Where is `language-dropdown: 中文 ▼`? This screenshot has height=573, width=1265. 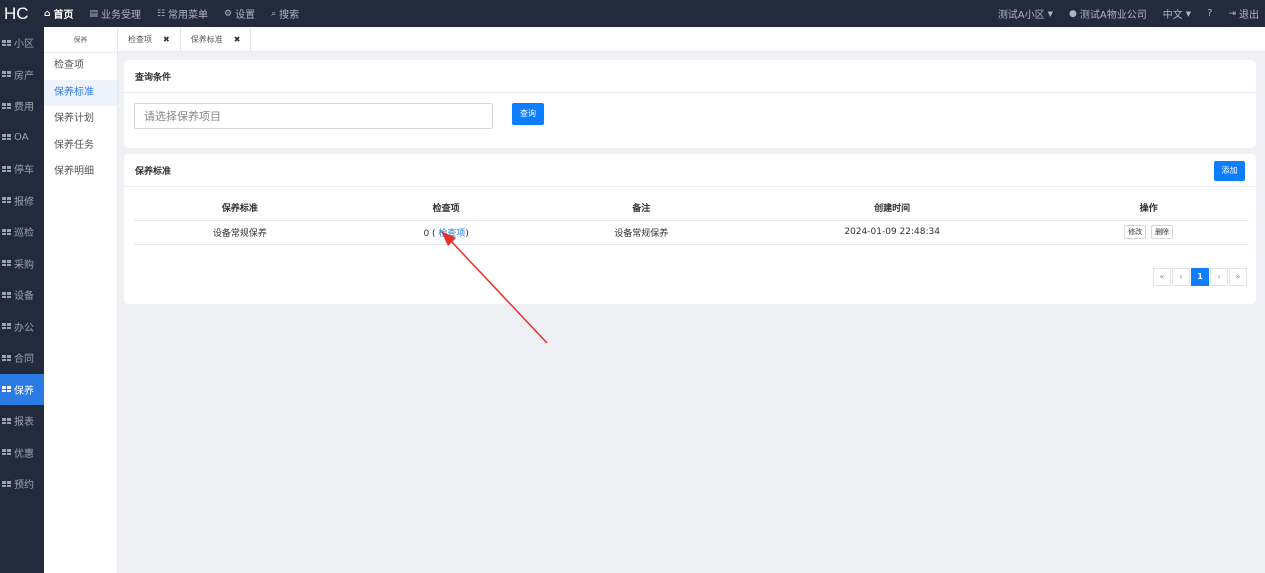 language-dropdown: 中文 ▼ is located at coordinates (1176, 14).